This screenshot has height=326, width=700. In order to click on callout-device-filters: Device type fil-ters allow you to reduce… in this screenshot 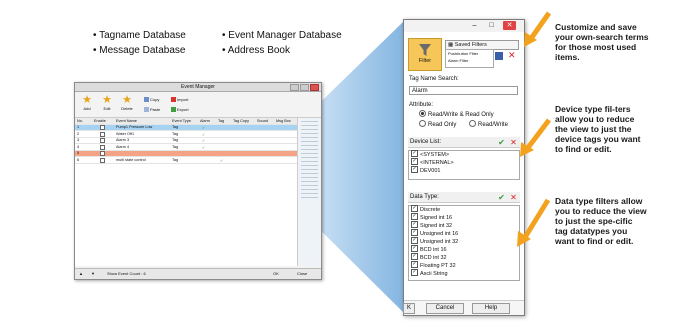, I will do `click(598, 129)`.